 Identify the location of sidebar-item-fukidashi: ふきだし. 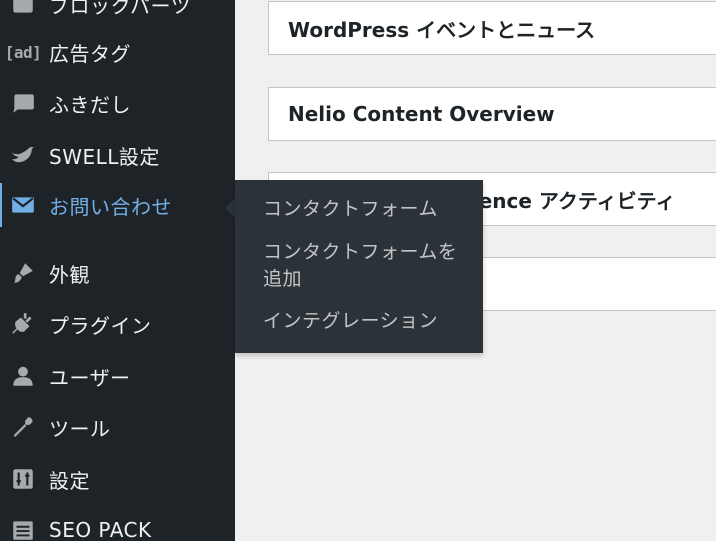
(117, 103).